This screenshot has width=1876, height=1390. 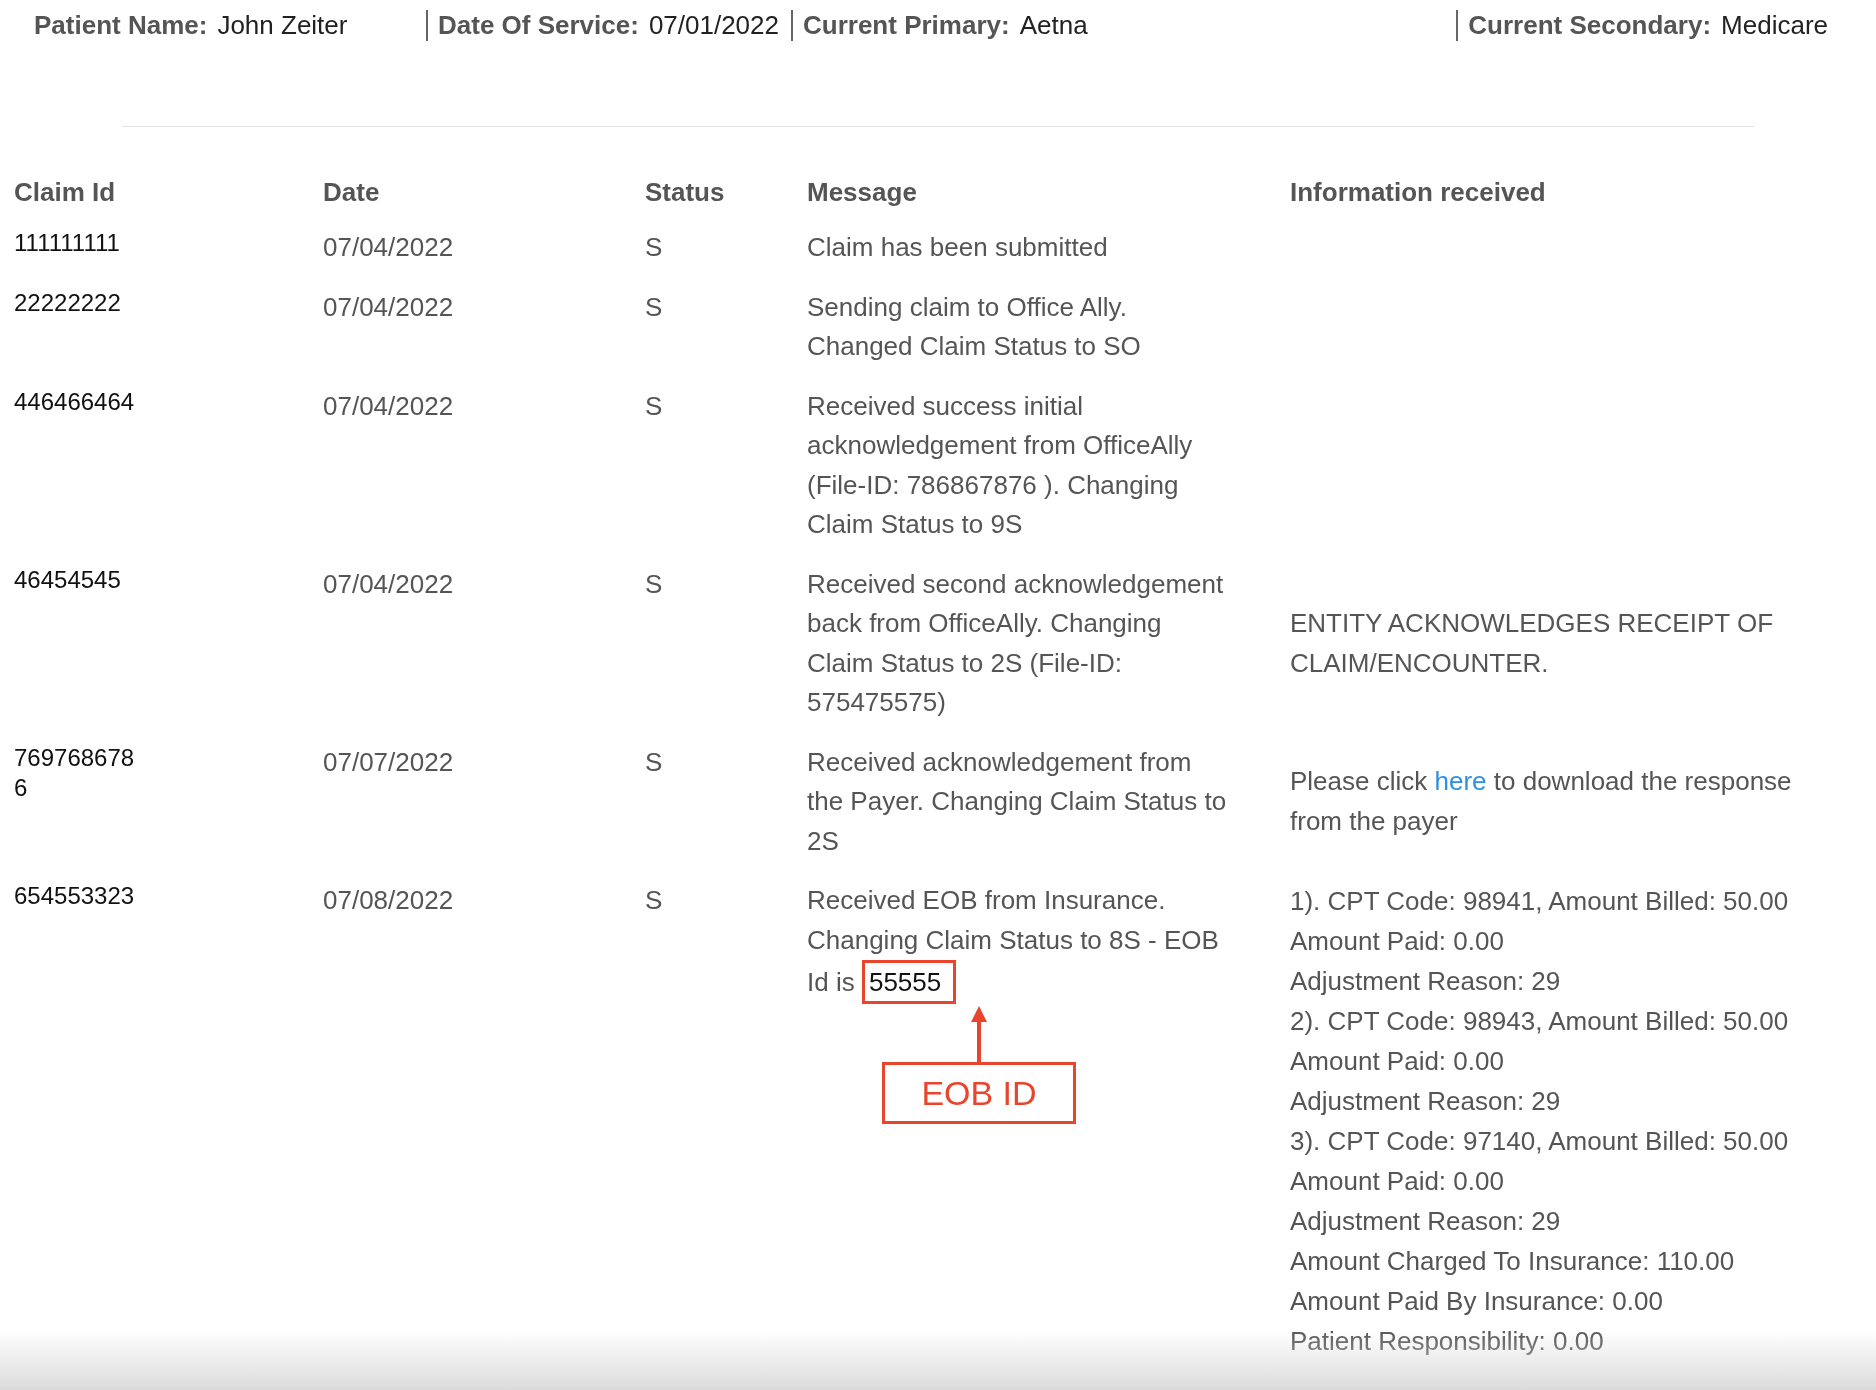 I want to click on field-label: Current Secondary:, so click(x=1590, y=25).